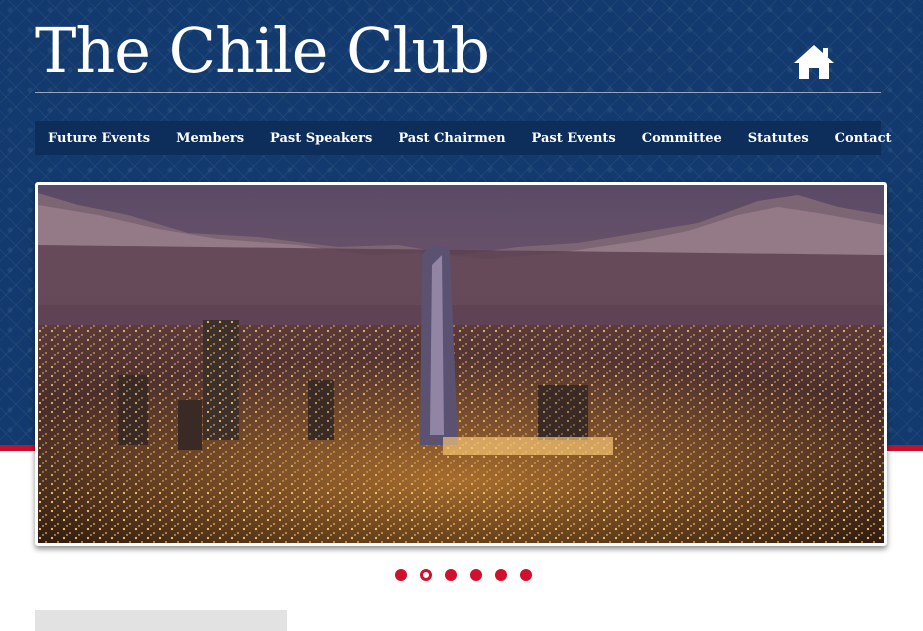  Describe the element at coordinates (451, 138) in the screenshot. I see `nav-item-past-chairmen: Past Chairmen` at that location.